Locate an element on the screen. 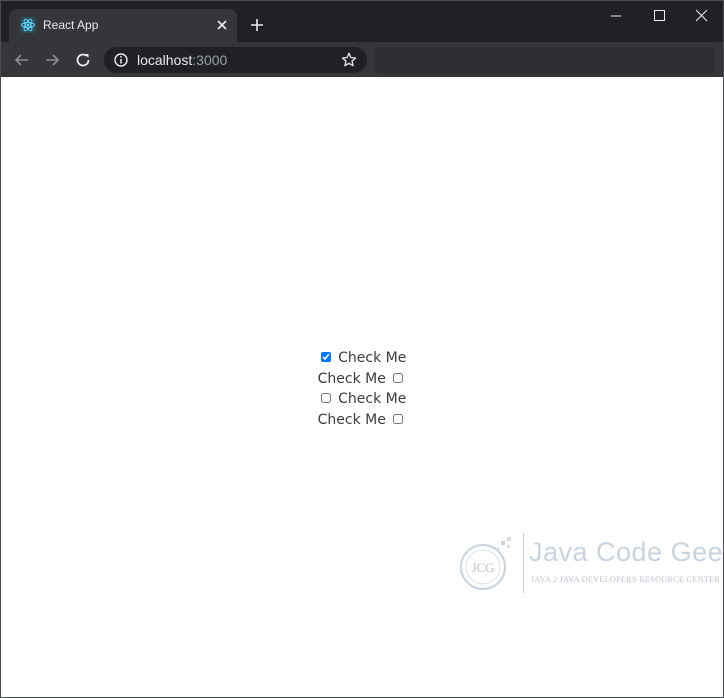 Image resolution: width=724 pixels, height=698 pixels. new-tab-plus-icon is located at coordinates (257, 25).